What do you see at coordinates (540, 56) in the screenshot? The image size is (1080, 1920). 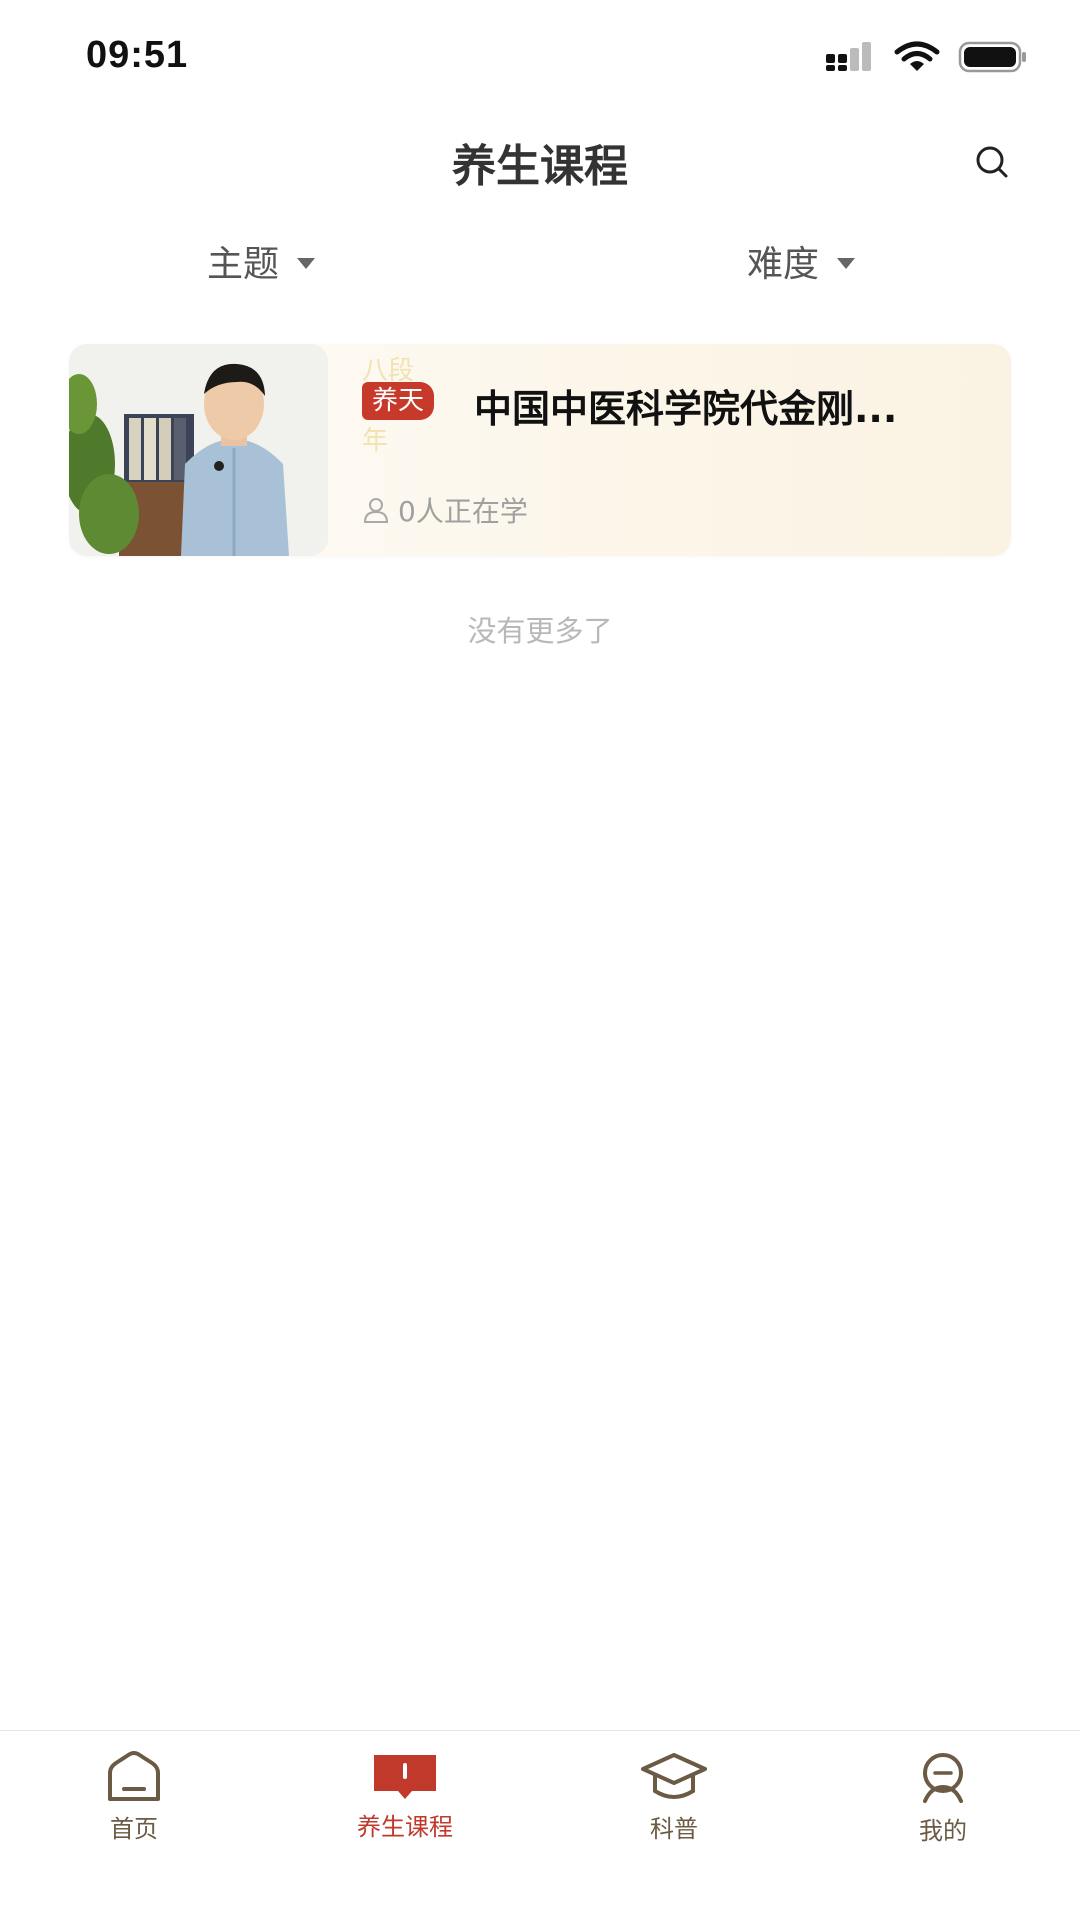 I see `status-bar: 09:51` at bounding box center [540, 56].